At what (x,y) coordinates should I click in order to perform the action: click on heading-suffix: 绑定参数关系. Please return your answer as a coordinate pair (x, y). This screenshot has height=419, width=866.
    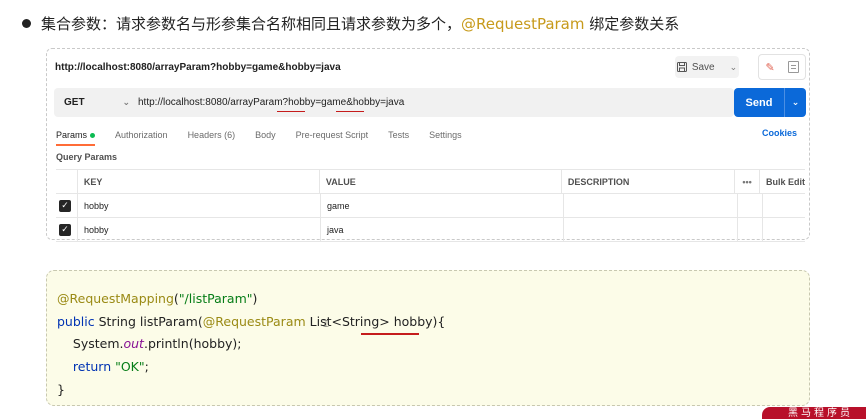
    Looking at the image, I should click on (632, 23).